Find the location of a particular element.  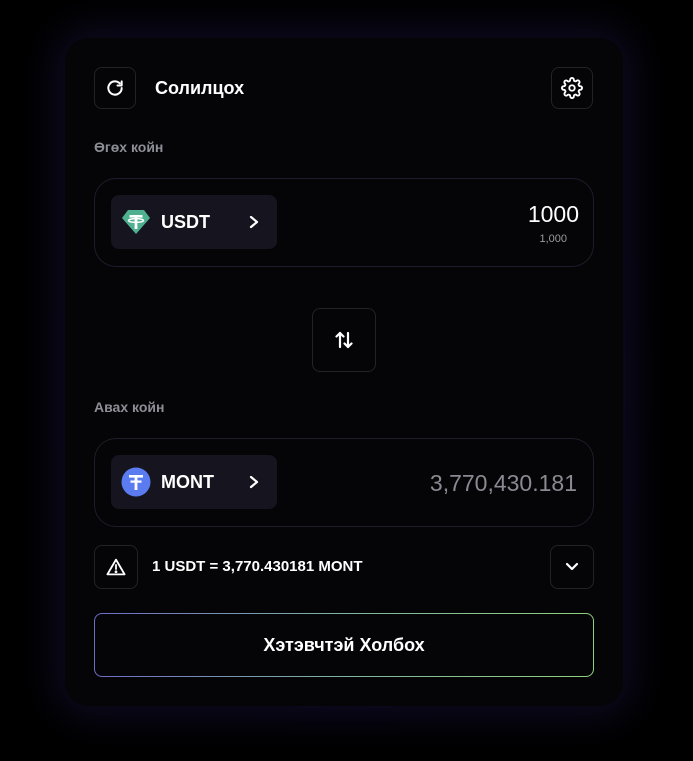

receive-coin-label: Авах койн is located at coordinates (129, 407).